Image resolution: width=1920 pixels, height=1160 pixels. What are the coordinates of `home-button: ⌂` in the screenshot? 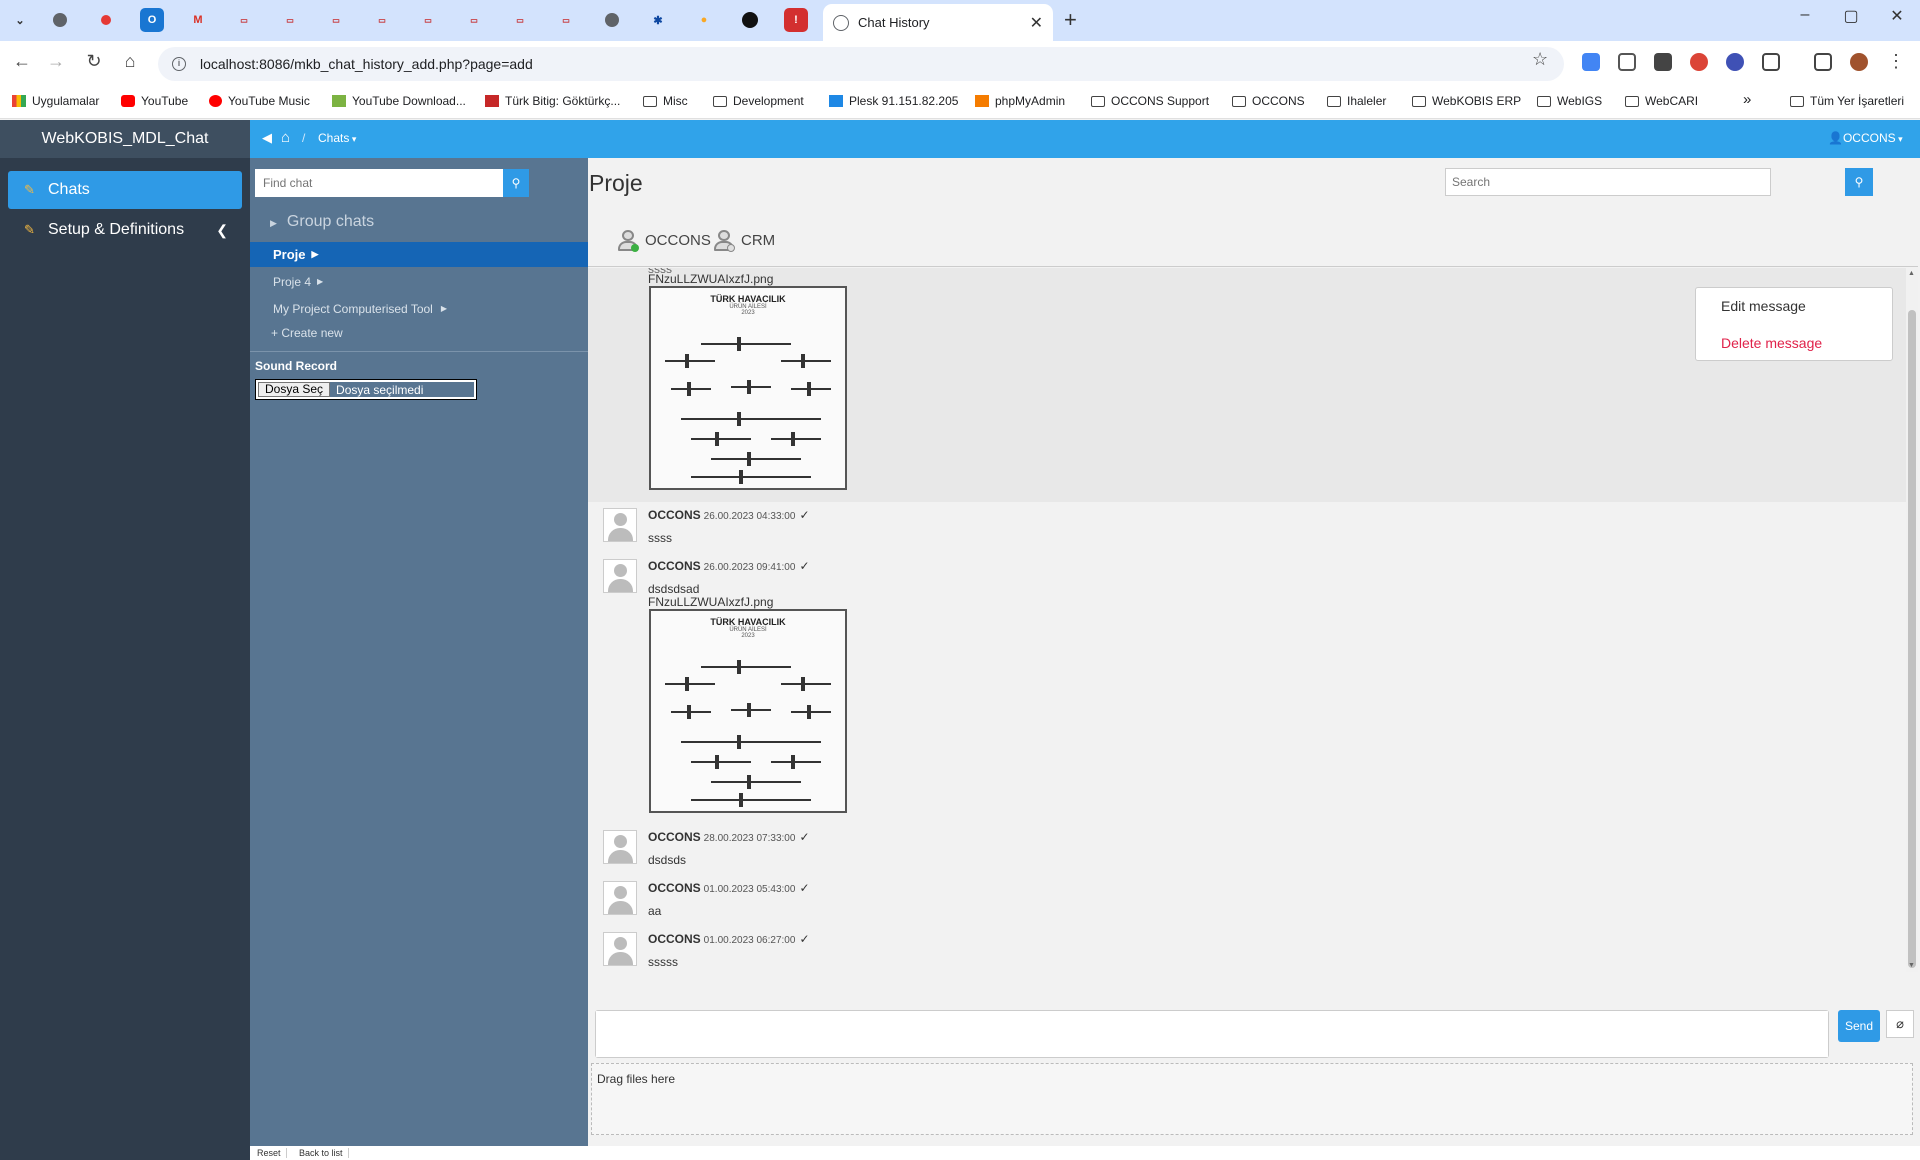 It's located at (130, 61).